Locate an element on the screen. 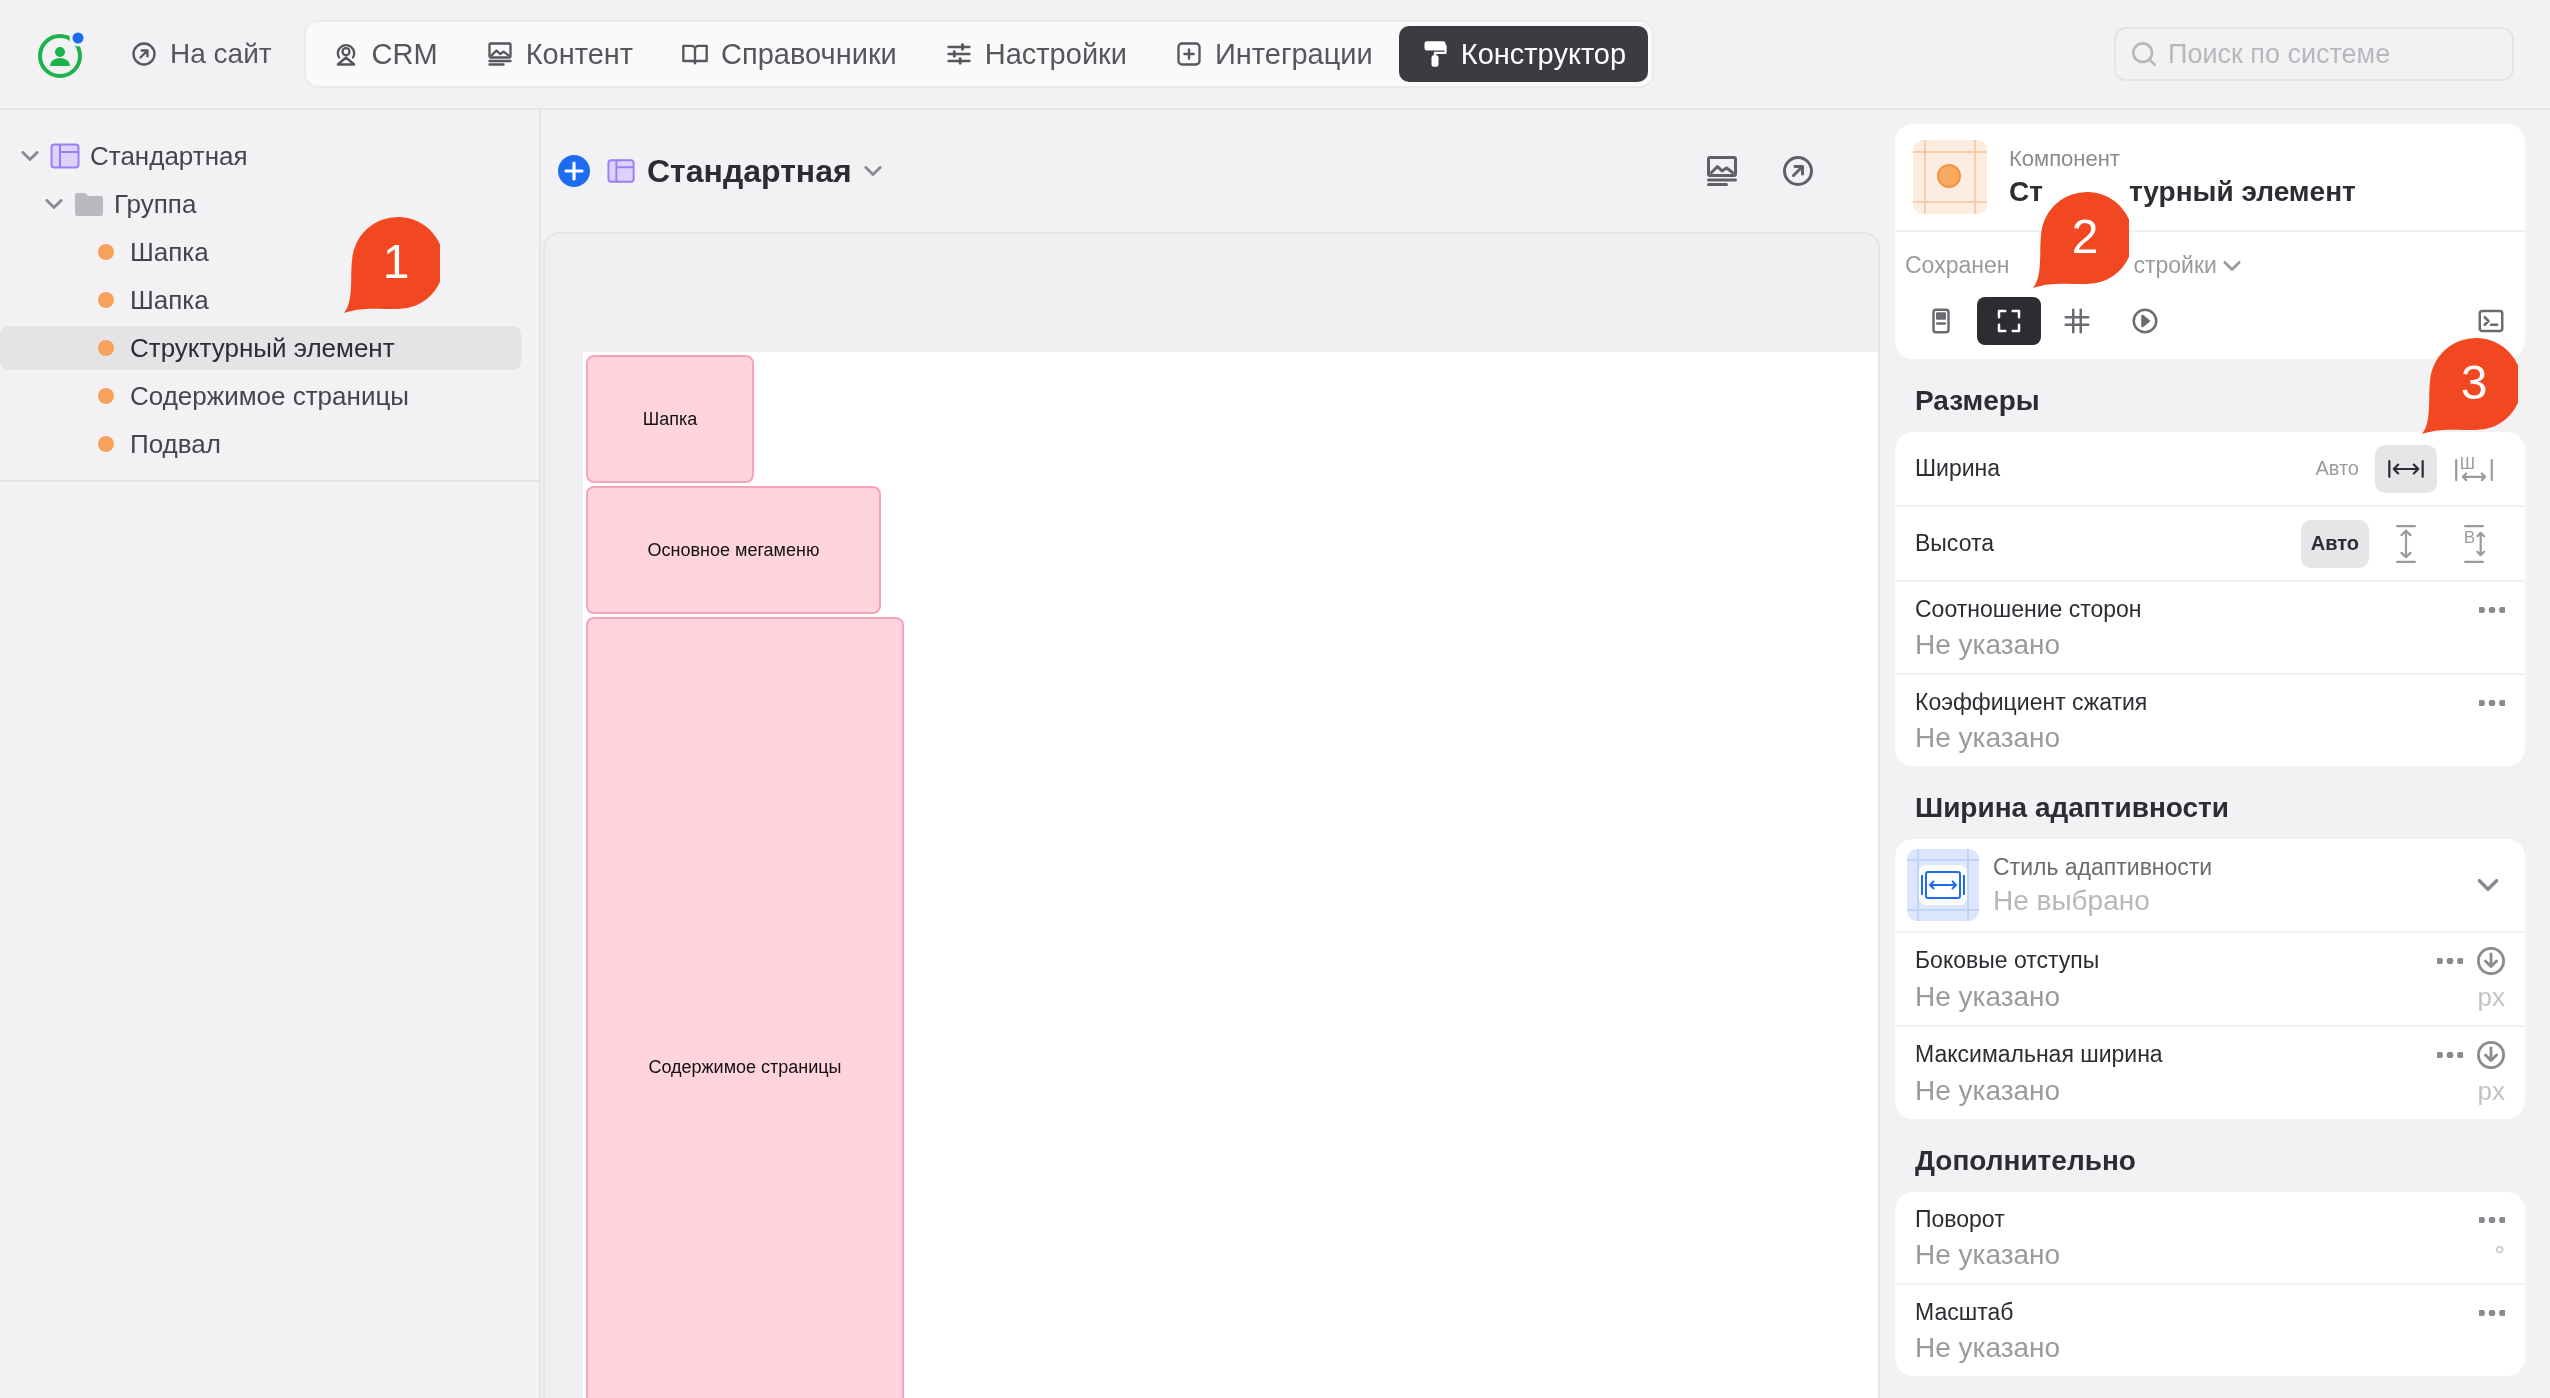  block: Шапка is located at coordinates (670, 419).